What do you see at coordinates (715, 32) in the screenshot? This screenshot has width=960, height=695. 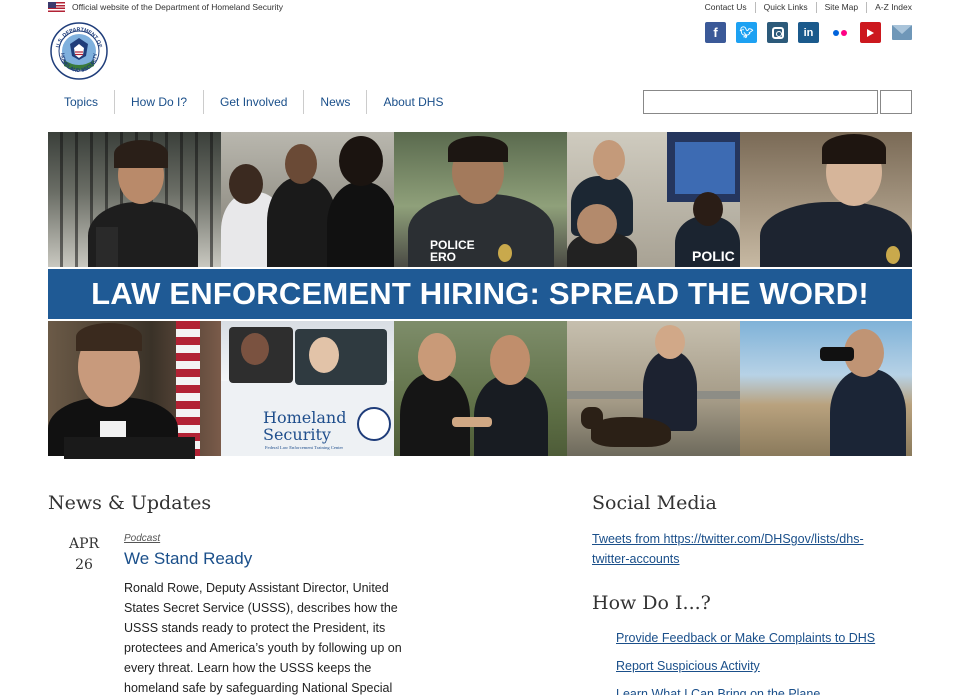 I see `facebook-icon: f` at bounding box center [715, 32].